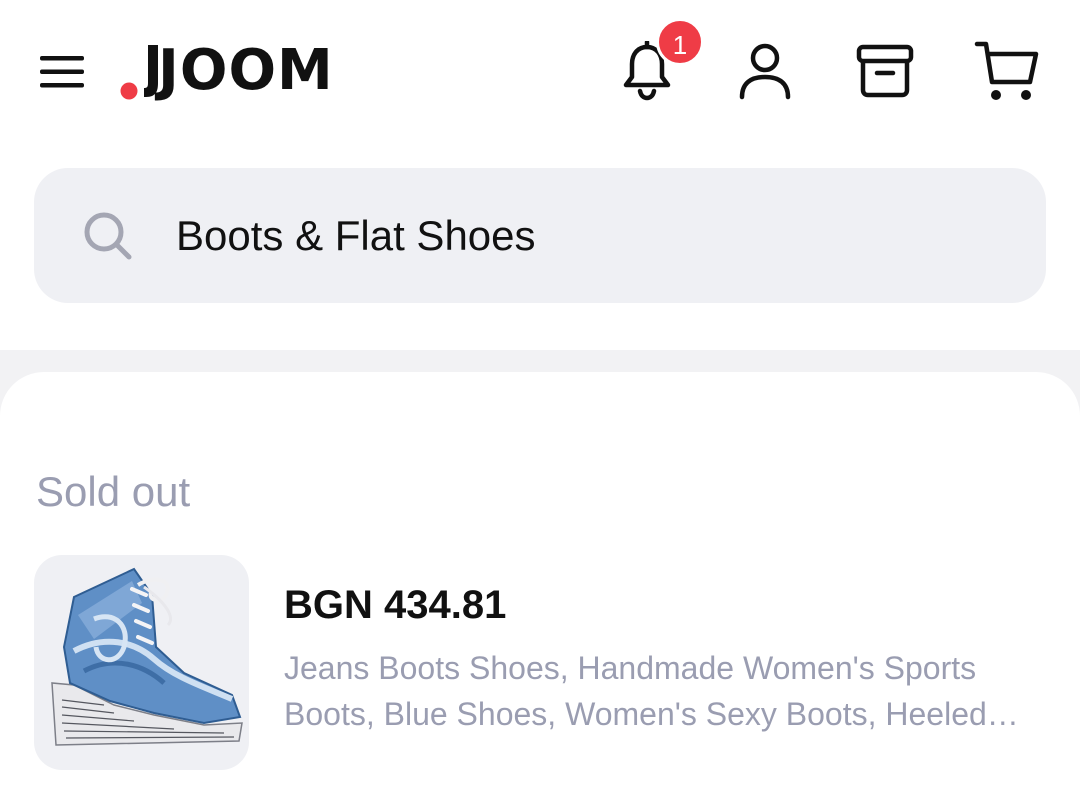  I want to click on menu-button, so click(62, 72).